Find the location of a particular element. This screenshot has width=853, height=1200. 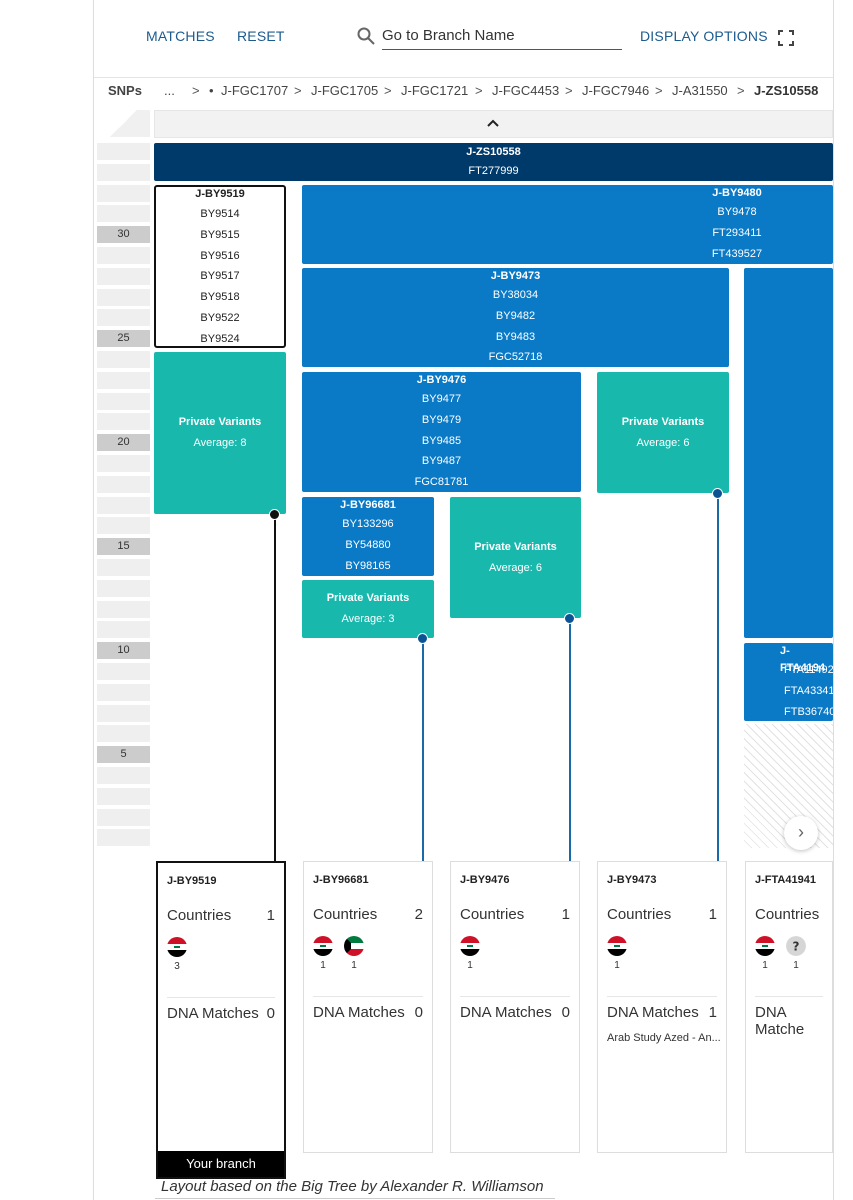

private-variants-by9476: Private Variants Average: 6 is located at coordinates (515, 557).